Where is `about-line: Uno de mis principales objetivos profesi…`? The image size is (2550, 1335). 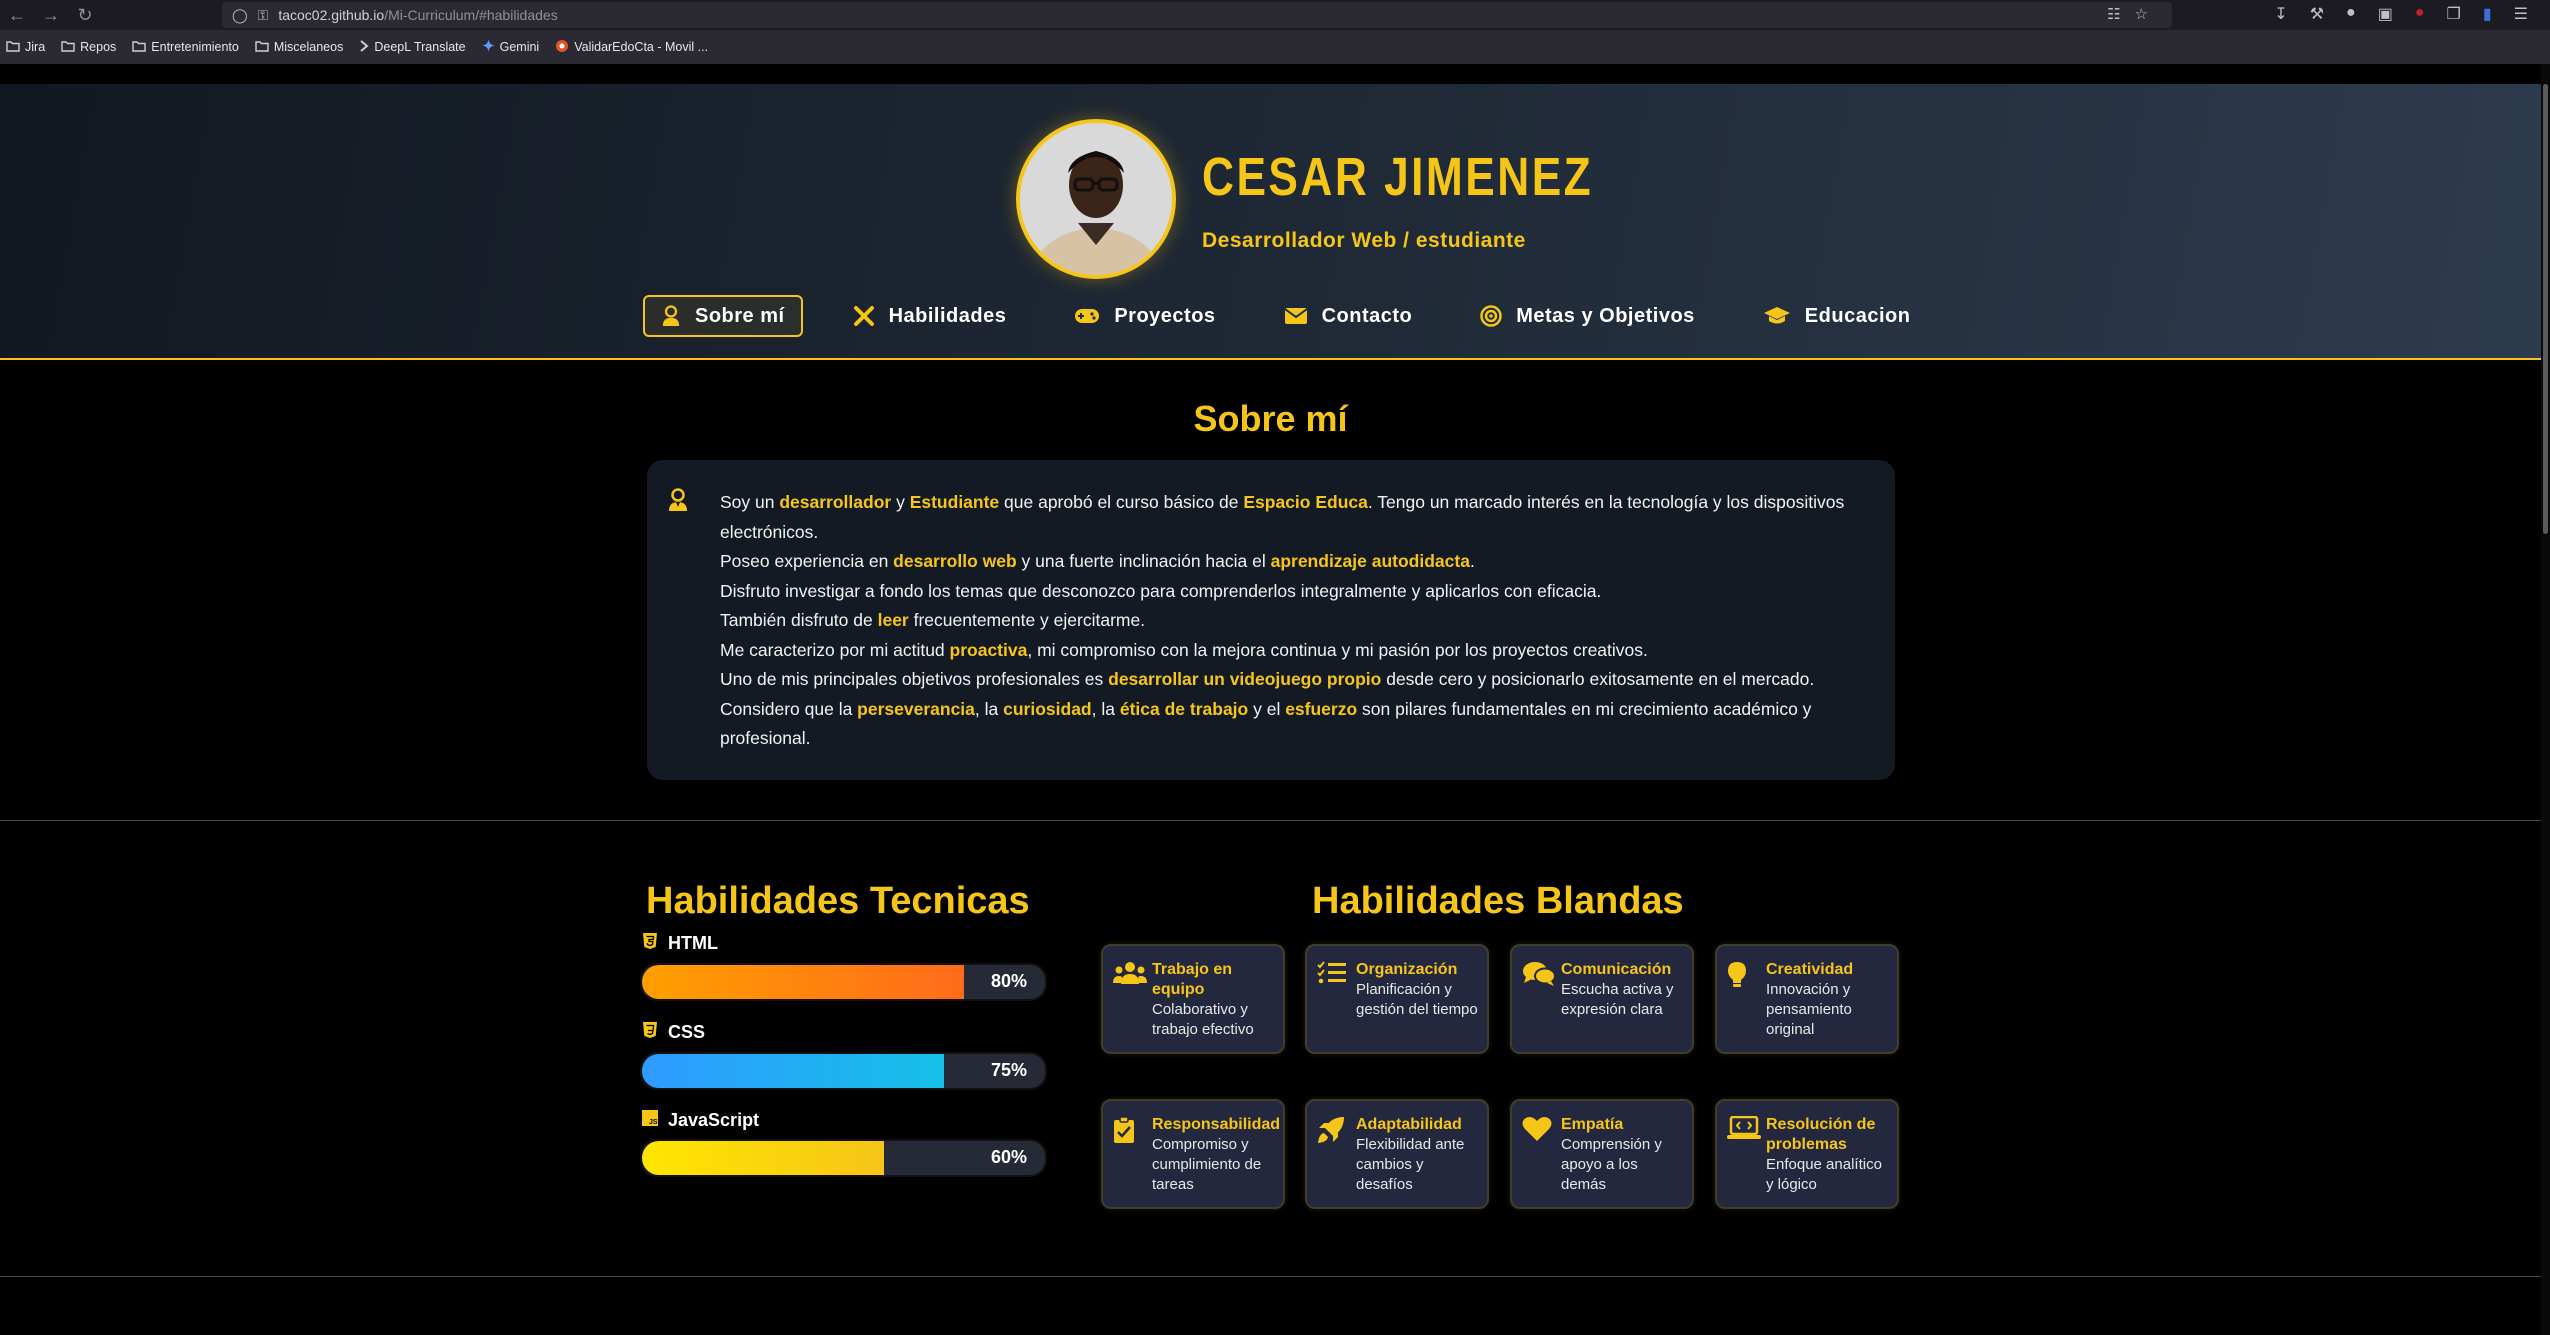 about-line: Uno de mis principales objetivos profesi… is located at coordinates (1295, 680).